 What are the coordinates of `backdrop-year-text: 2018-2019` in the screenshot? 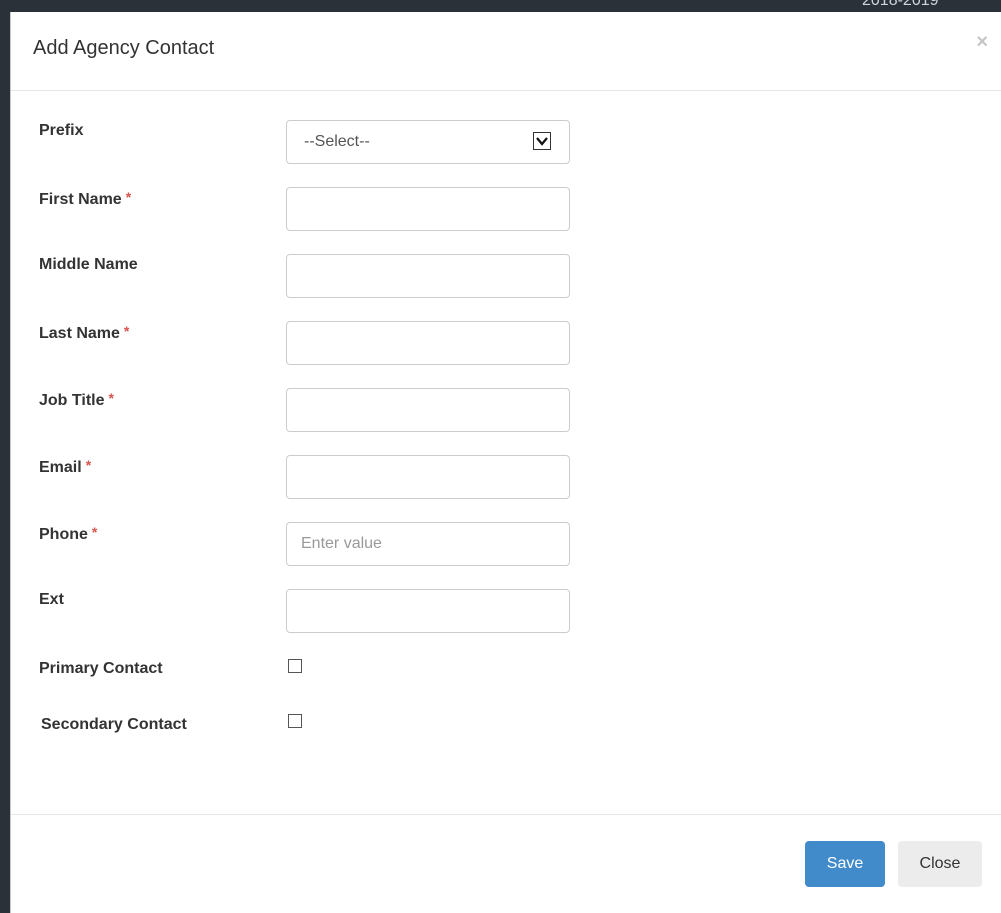 It's located at (900, 4).